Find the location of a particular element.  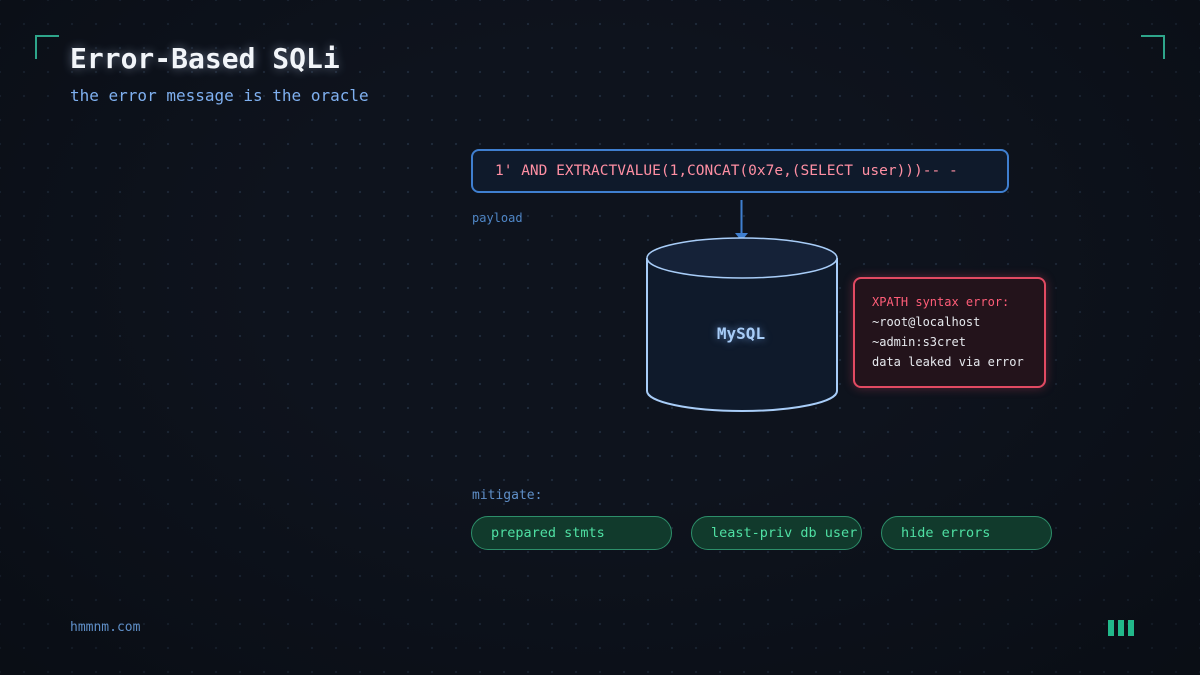

error-line-note: data leaked via error is located at coordinates (948, 362).